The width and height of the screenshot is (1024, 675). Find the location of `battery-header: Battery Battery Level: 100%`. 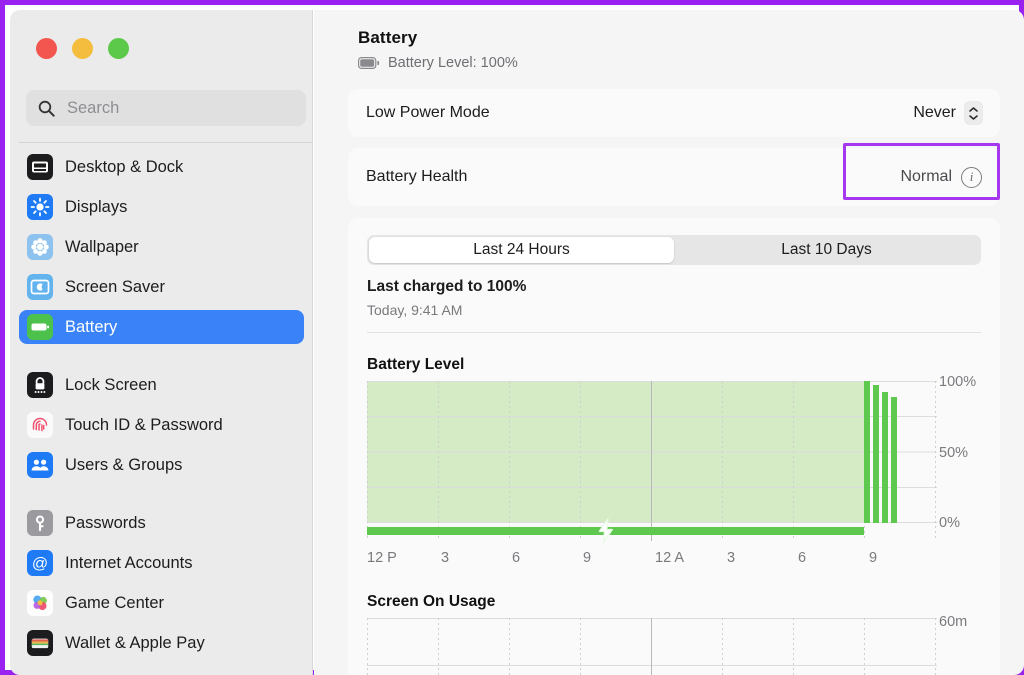

battery-header: Battery Battery Level: 100% is located at coordinates (438, 49).